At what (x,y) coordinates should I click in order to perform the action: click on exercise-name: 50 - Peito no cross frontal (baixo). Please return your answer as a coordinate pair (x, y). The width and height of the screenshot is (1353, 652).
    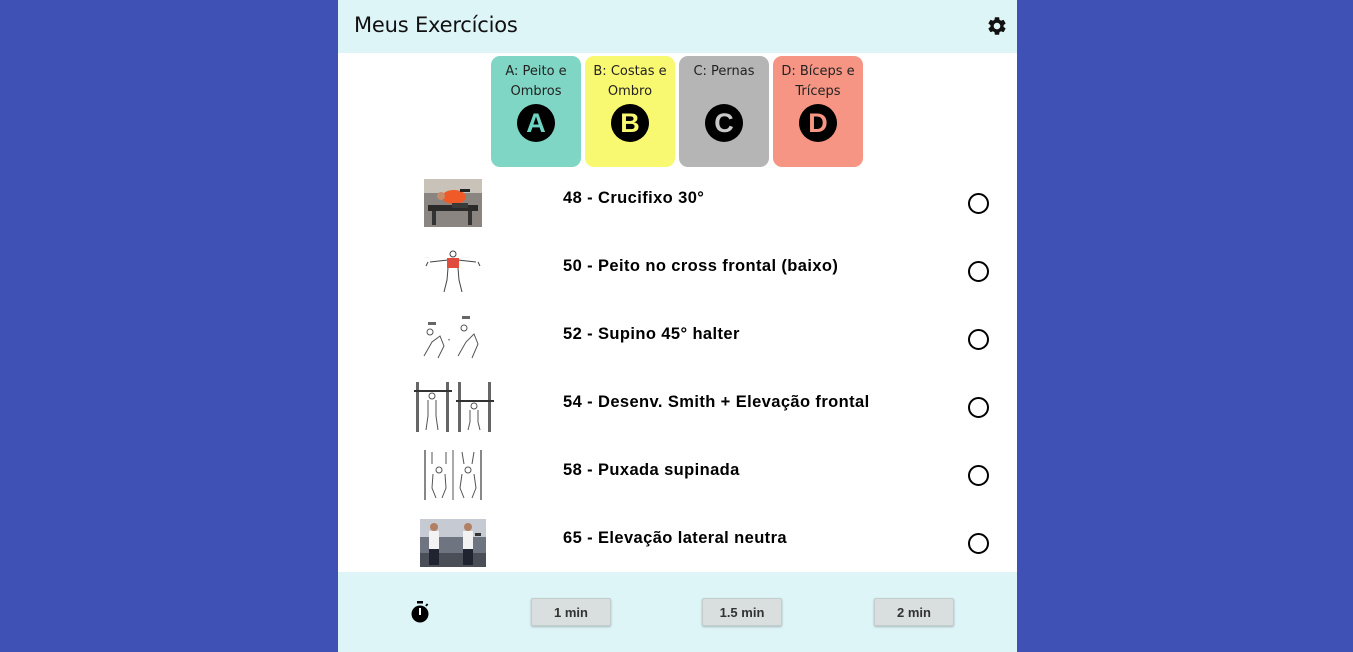
    Looking at the image, I should click on (701, 266).